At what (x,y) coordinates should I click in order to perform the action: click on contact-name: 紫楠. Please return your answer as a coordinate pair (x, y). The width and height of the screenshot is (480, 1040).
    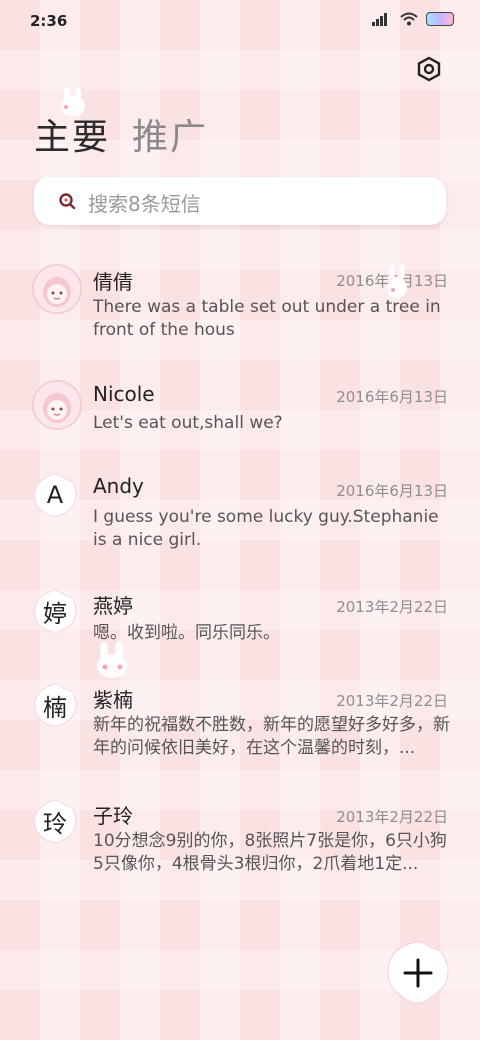
    Looking at the image, I should click on (113, 700).